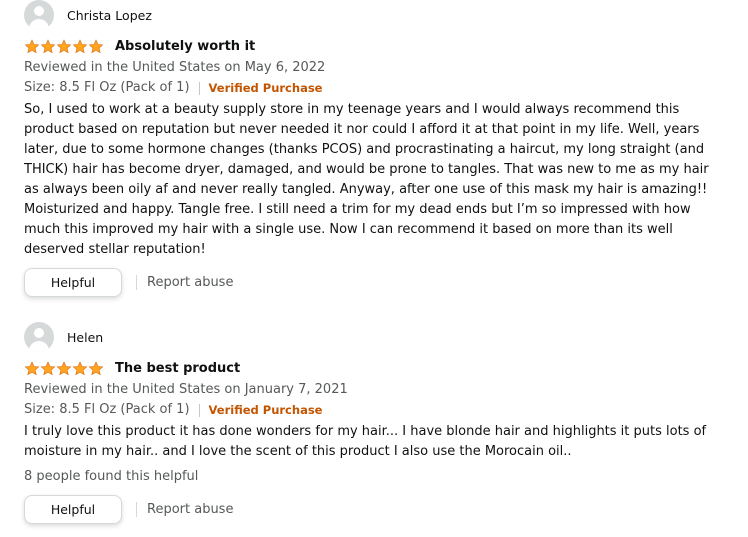 The width and height of the screenshot is (748, 537). What do you see at coordinates (85, 337) in the screenshot?
I see `reviewer-name: Helen` at bounding box center [85, 337].